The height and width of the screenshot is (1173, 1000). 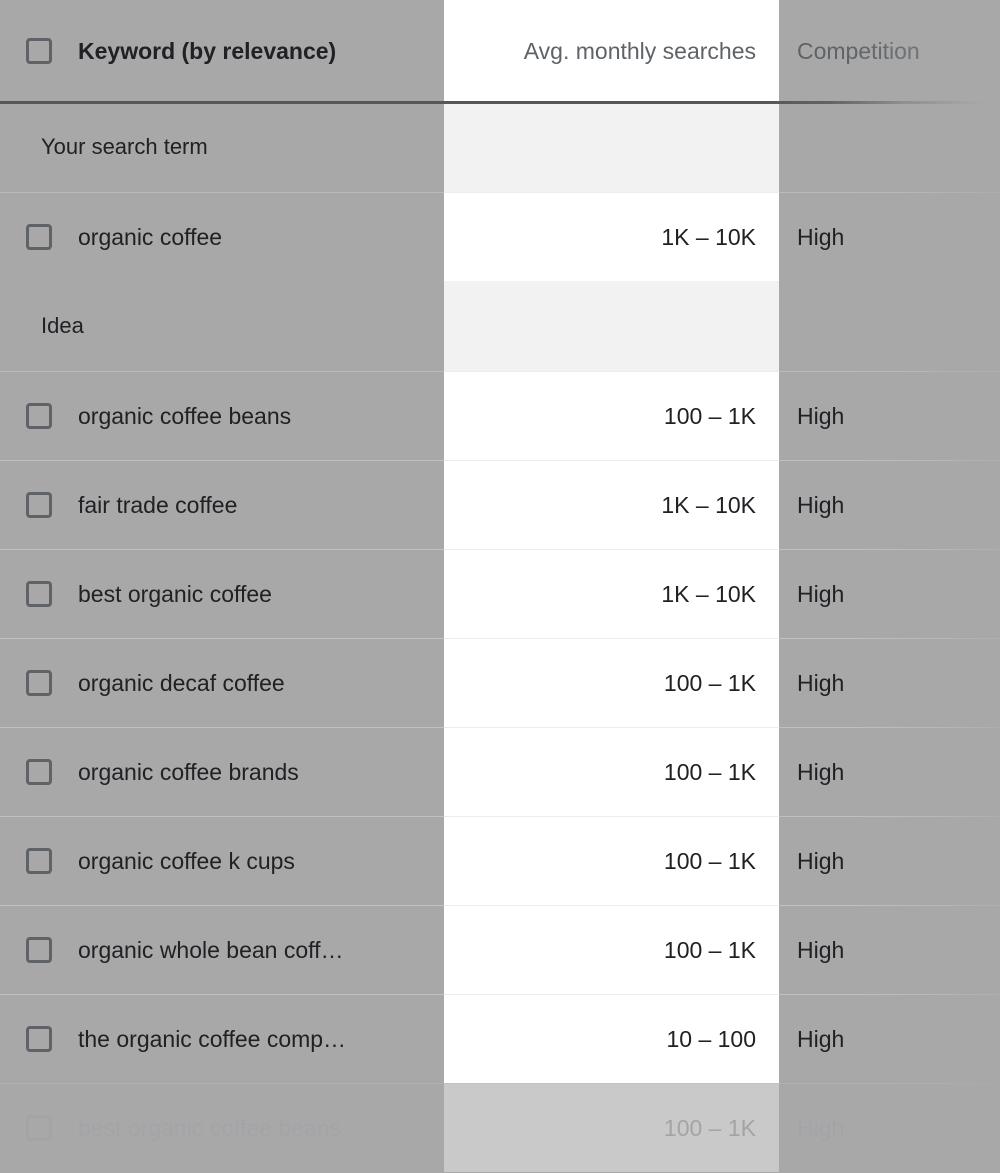 What do you see at coordinates (62, 325) in the screenshot?
I see `group-label: Idea` at bounding box center [62, 325].